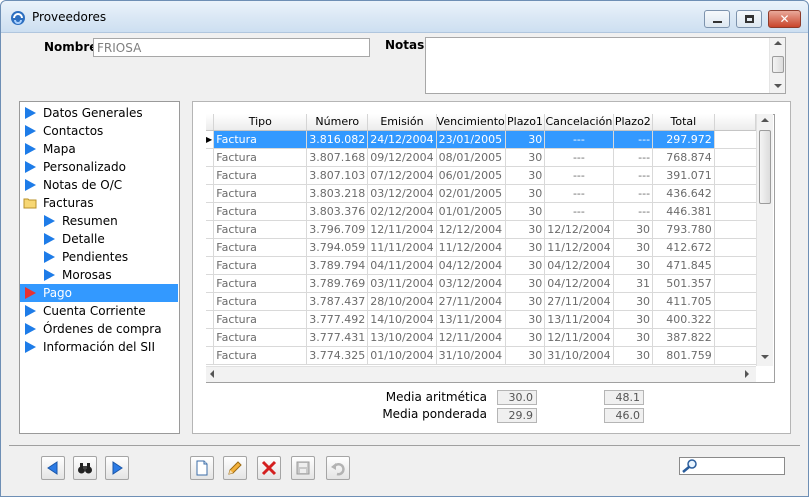  What do you see at coordinates (337, 175) in the screenshot?
I see `table-cell: 3.807.103` at bounding box center [337, 175].